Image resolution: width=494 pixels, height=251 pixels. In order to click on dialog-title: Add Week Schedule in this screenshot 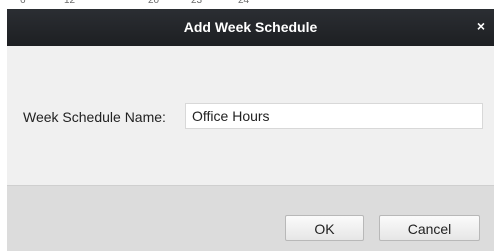, I will do `click(250, 27)`.